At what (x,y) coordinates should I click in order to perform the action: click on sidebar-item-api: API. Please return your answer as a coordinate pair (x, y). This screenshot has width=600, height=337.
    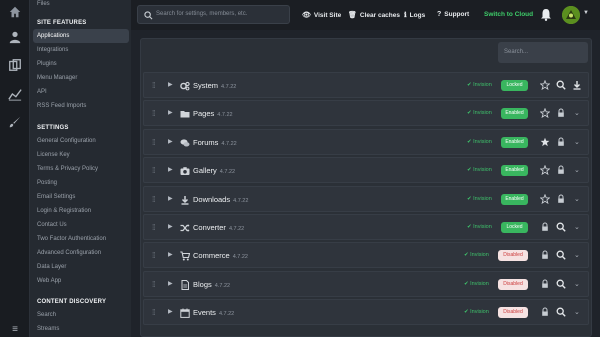
    Looking at the image, I should click on (42, 92).